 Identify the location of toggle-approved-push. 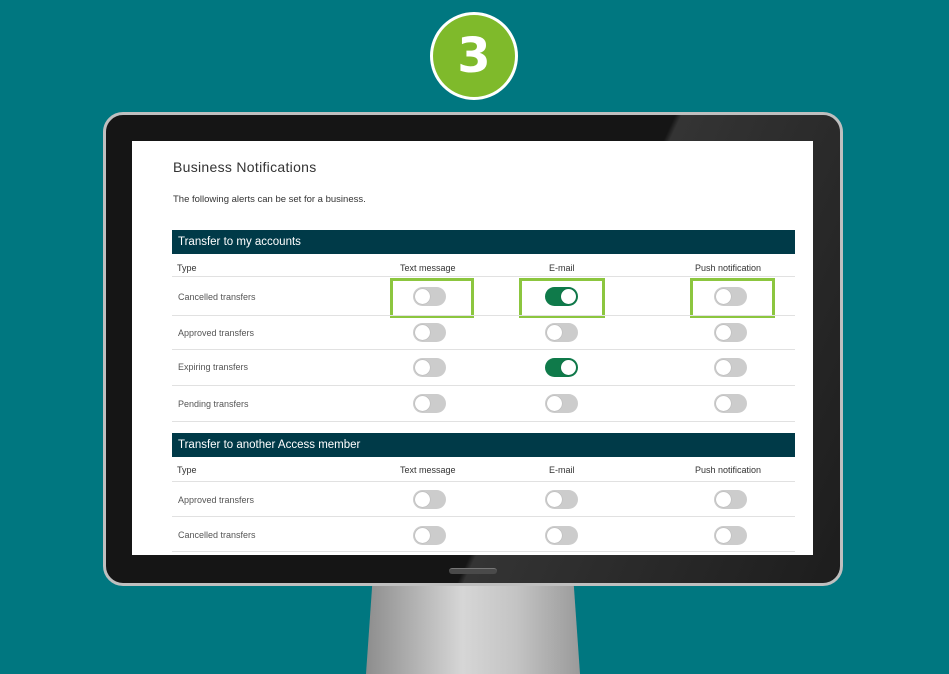
(730, 332).